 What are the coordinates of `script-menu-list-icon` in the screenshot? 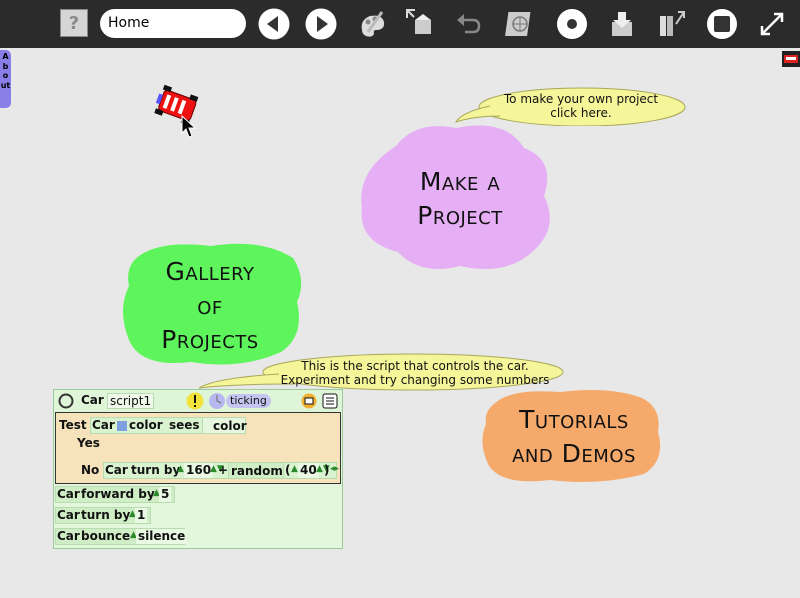 It's located at (330, 401).